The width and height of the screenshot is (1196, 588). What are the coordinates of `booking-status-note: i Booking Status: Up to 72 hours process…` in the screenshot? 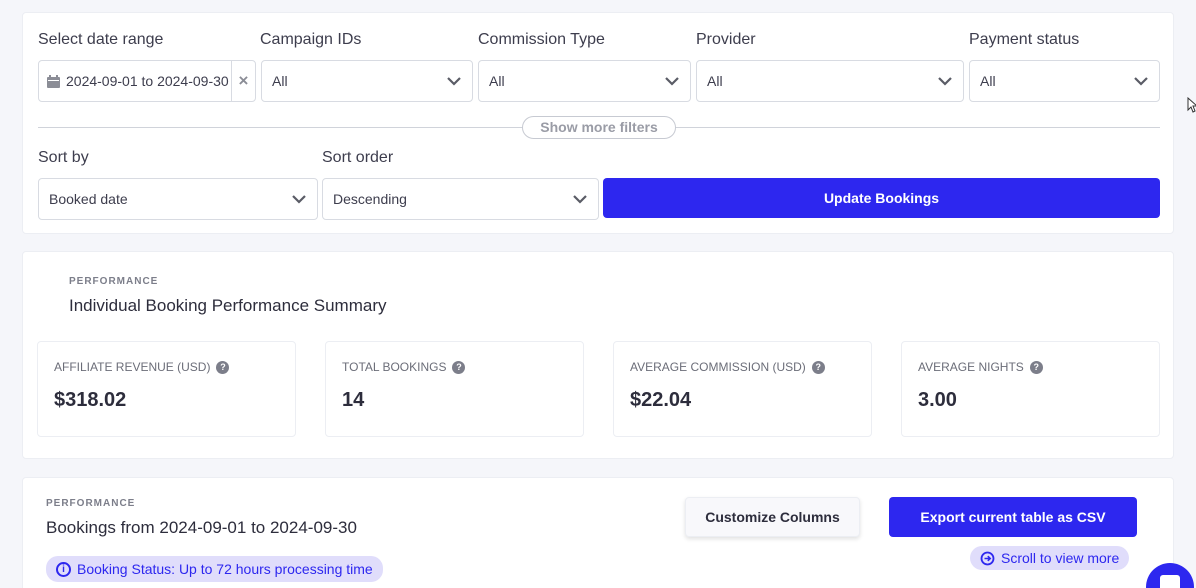 It's located at (214, 569).